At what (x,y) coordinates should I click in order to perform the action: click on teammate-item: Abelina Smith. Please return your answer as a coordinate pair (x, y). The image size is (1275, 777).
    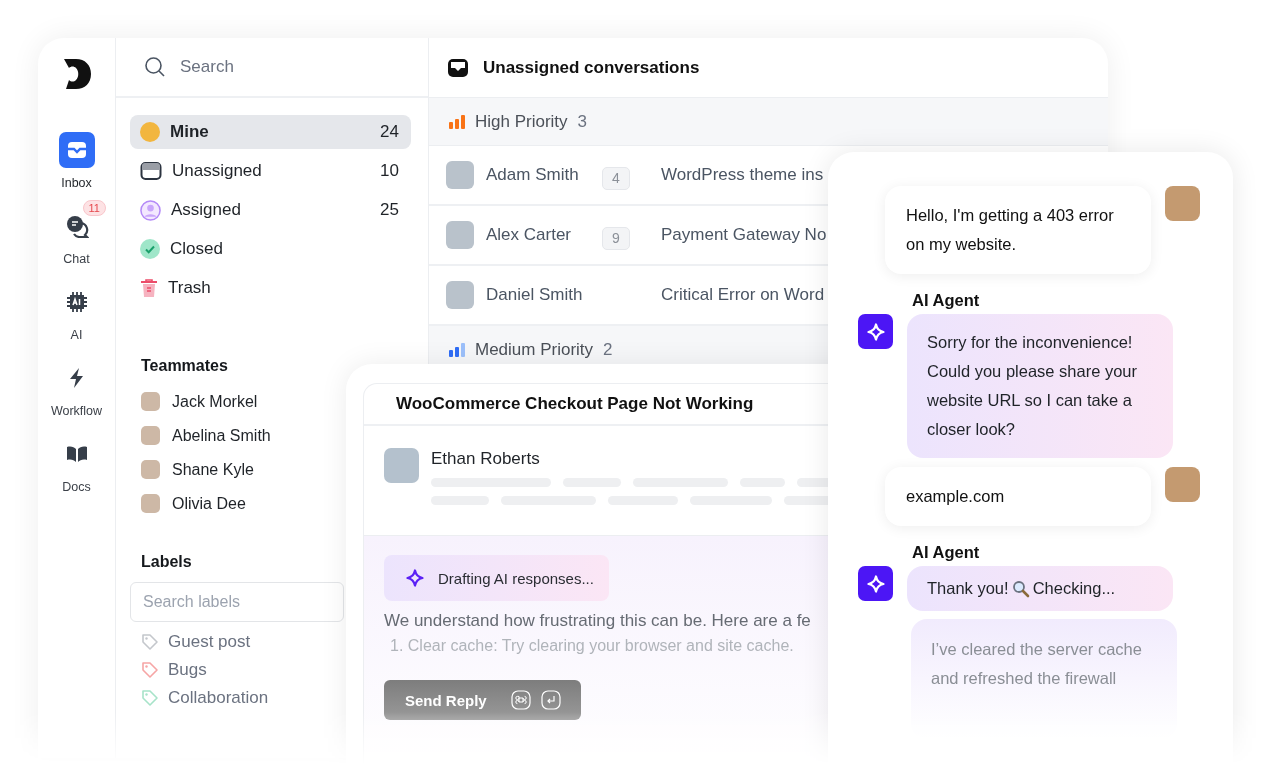
    Looking at the image, I should click on (206, 435).